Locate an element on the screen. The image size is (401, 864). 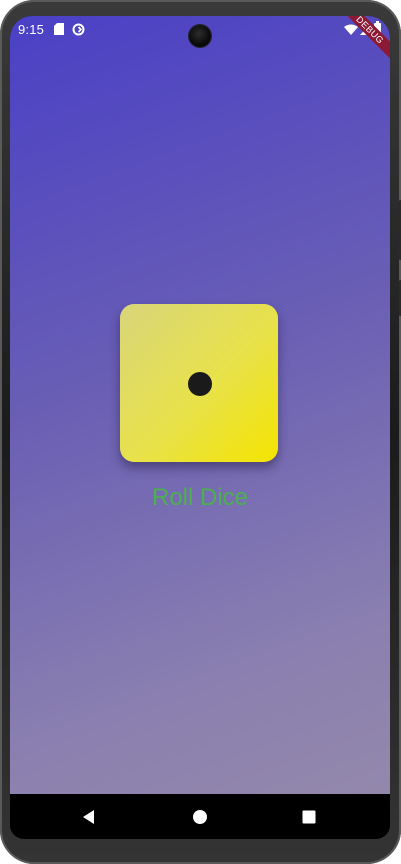
navigation-bar is located at coordinates (200, 816).